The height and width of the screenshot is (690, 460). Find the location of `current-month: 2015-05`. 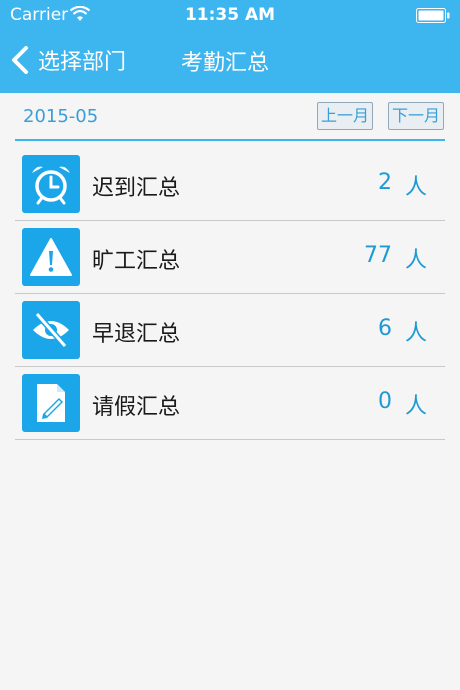

current-month: 2015-05 is located at coordinates (61, 116).